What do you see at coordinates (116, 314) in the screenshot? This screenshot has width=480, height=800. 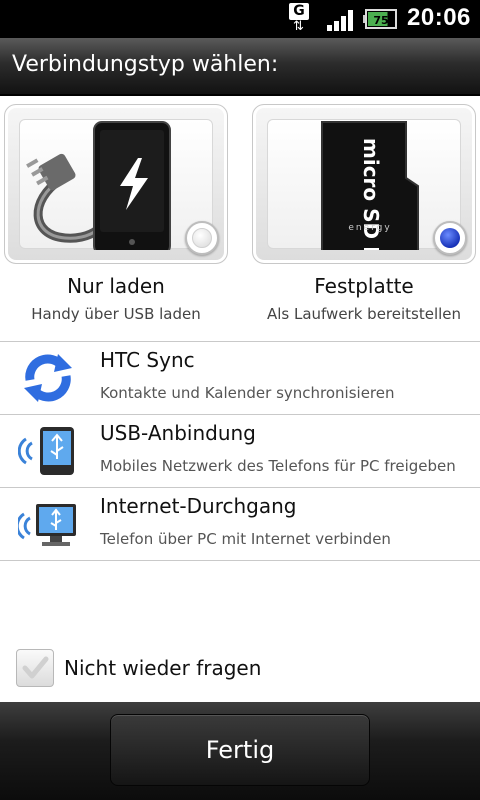 I see `option-sublabel-charge-only: Handy über USB laden` at bounding box center [116, 314].